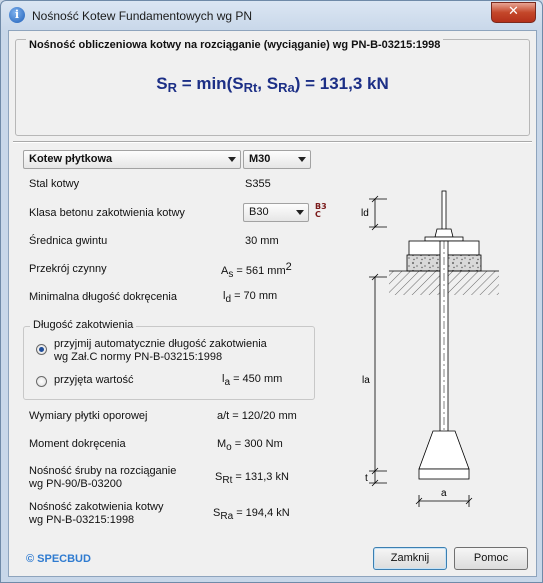 Image resolution: width=543 pixels, height=583 pixels. Describe the element at coordinates (41, 349) in the screenshot. I see `auto-length-radio` at that location.